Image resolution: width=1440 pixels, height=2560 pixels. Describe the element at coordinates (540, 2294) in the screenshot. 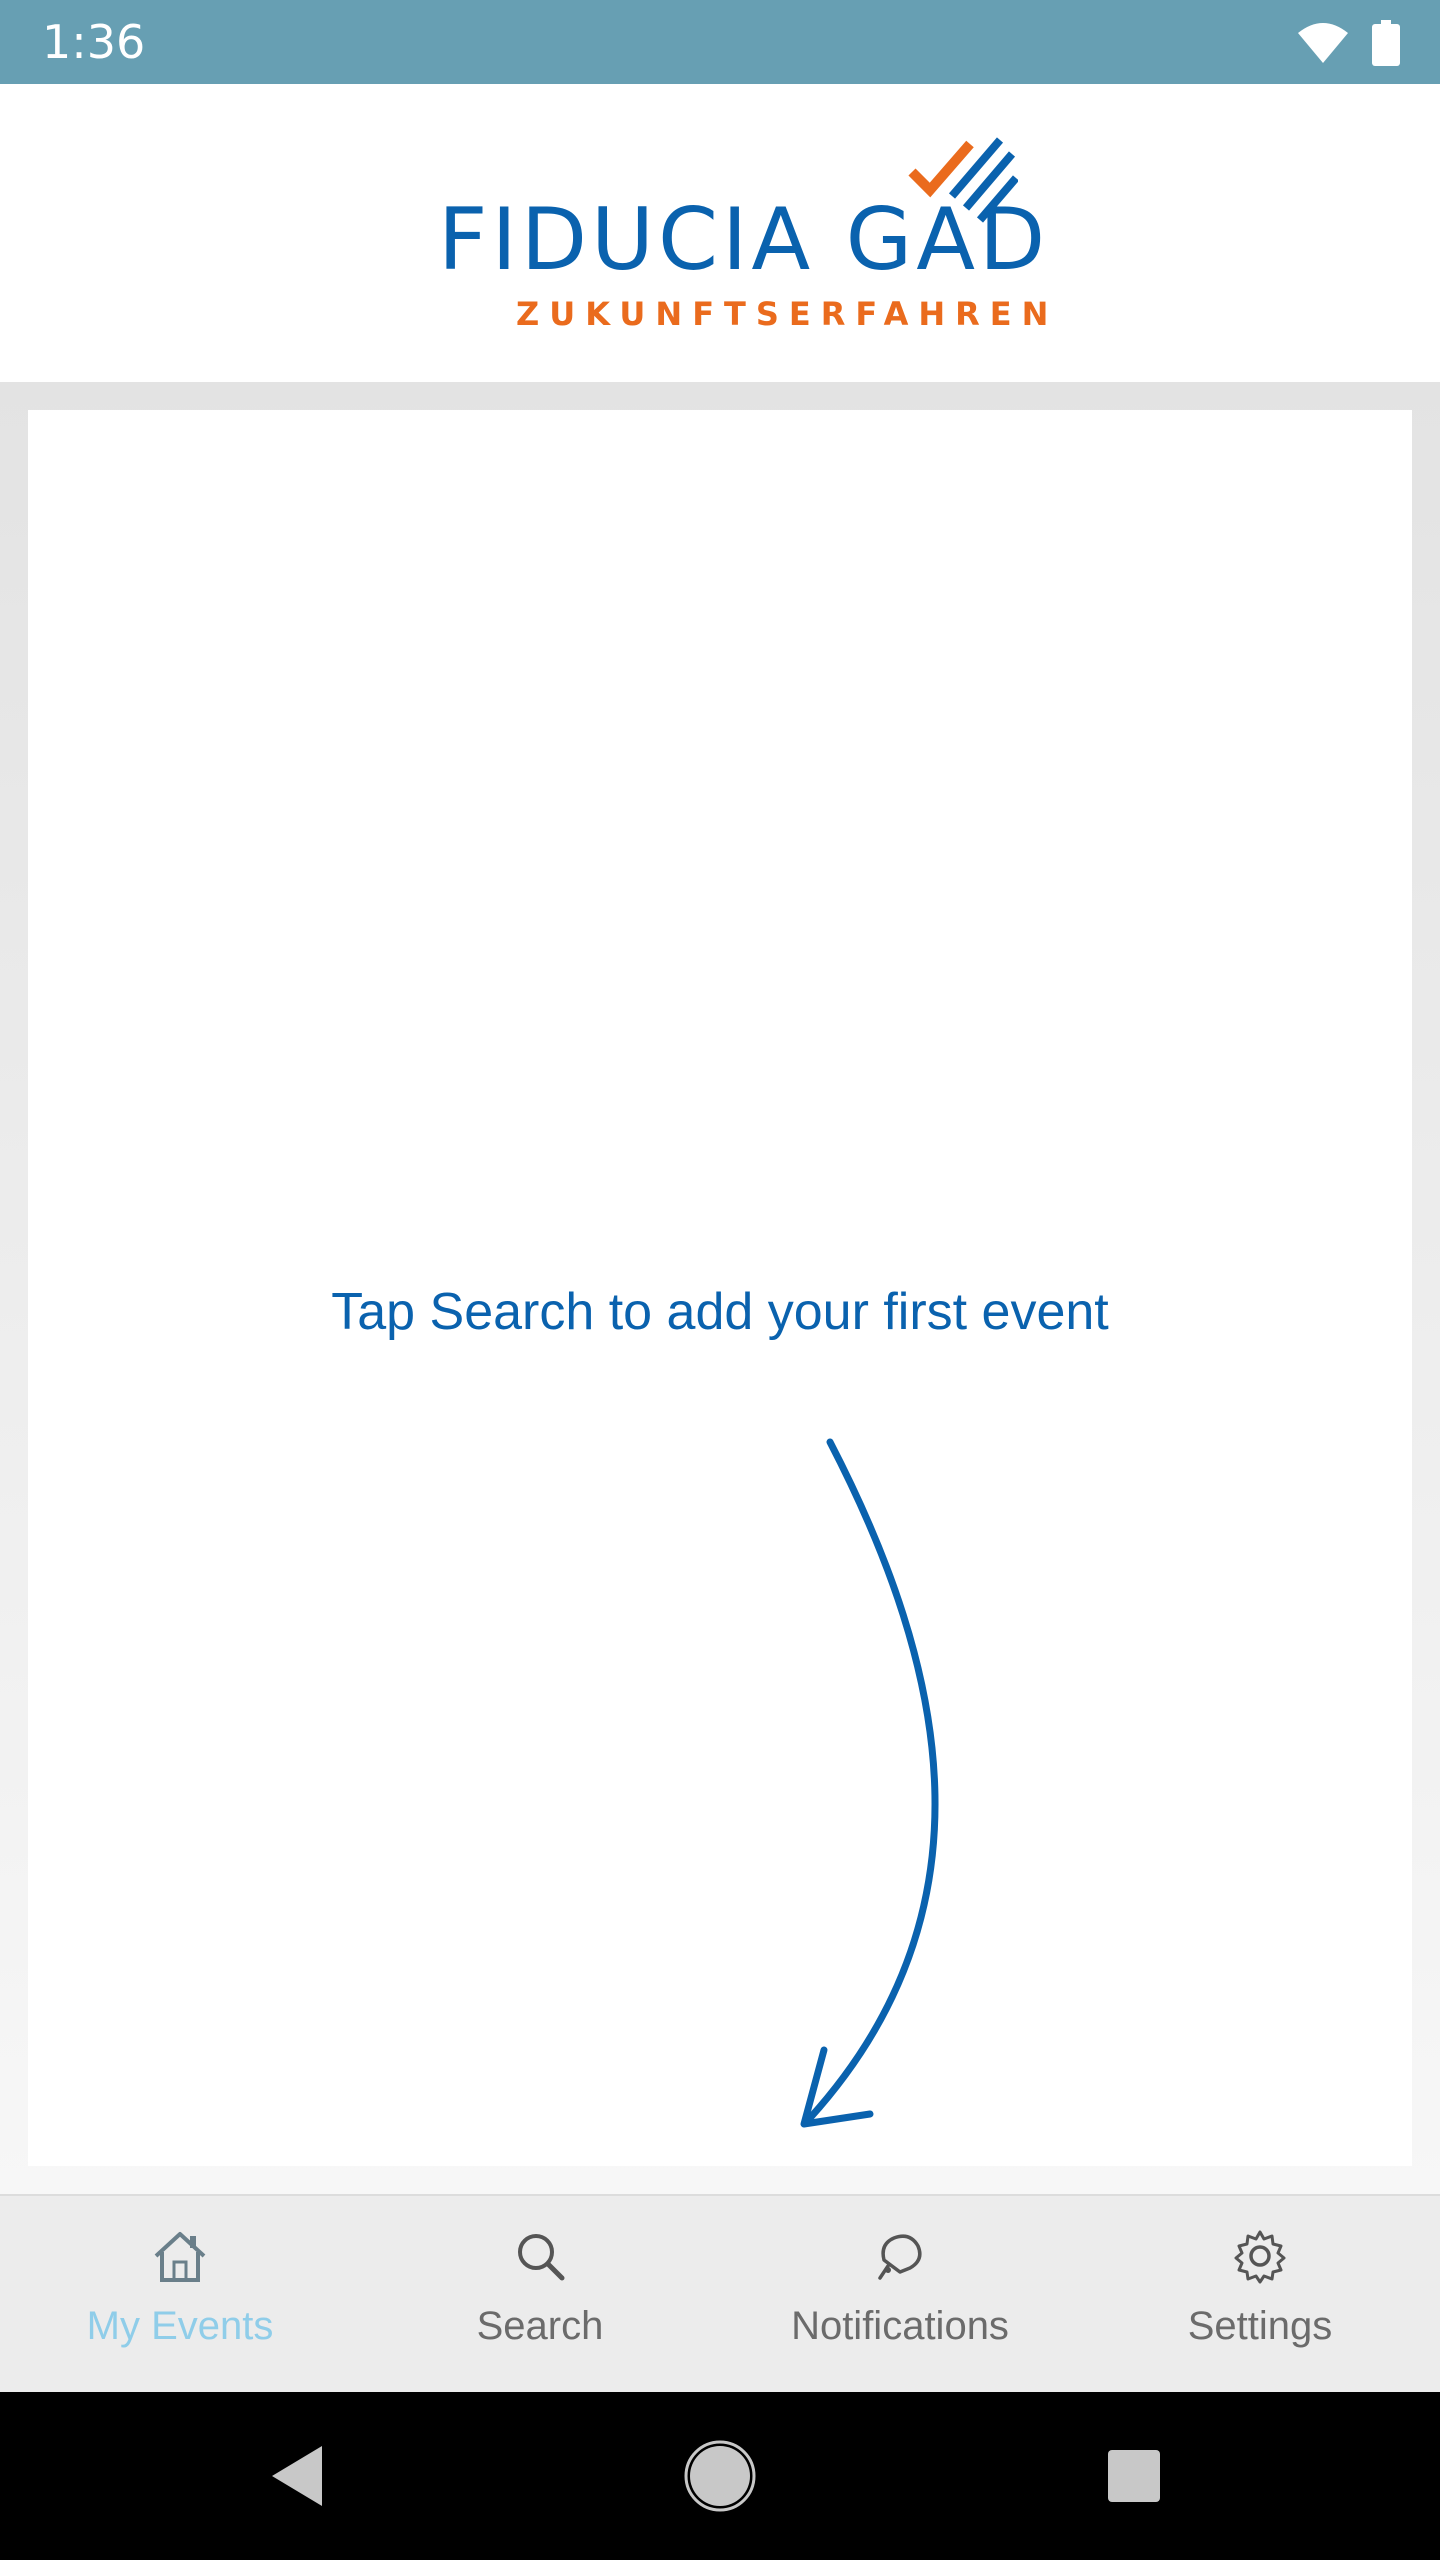

I see `tab-search: Search` at that location.